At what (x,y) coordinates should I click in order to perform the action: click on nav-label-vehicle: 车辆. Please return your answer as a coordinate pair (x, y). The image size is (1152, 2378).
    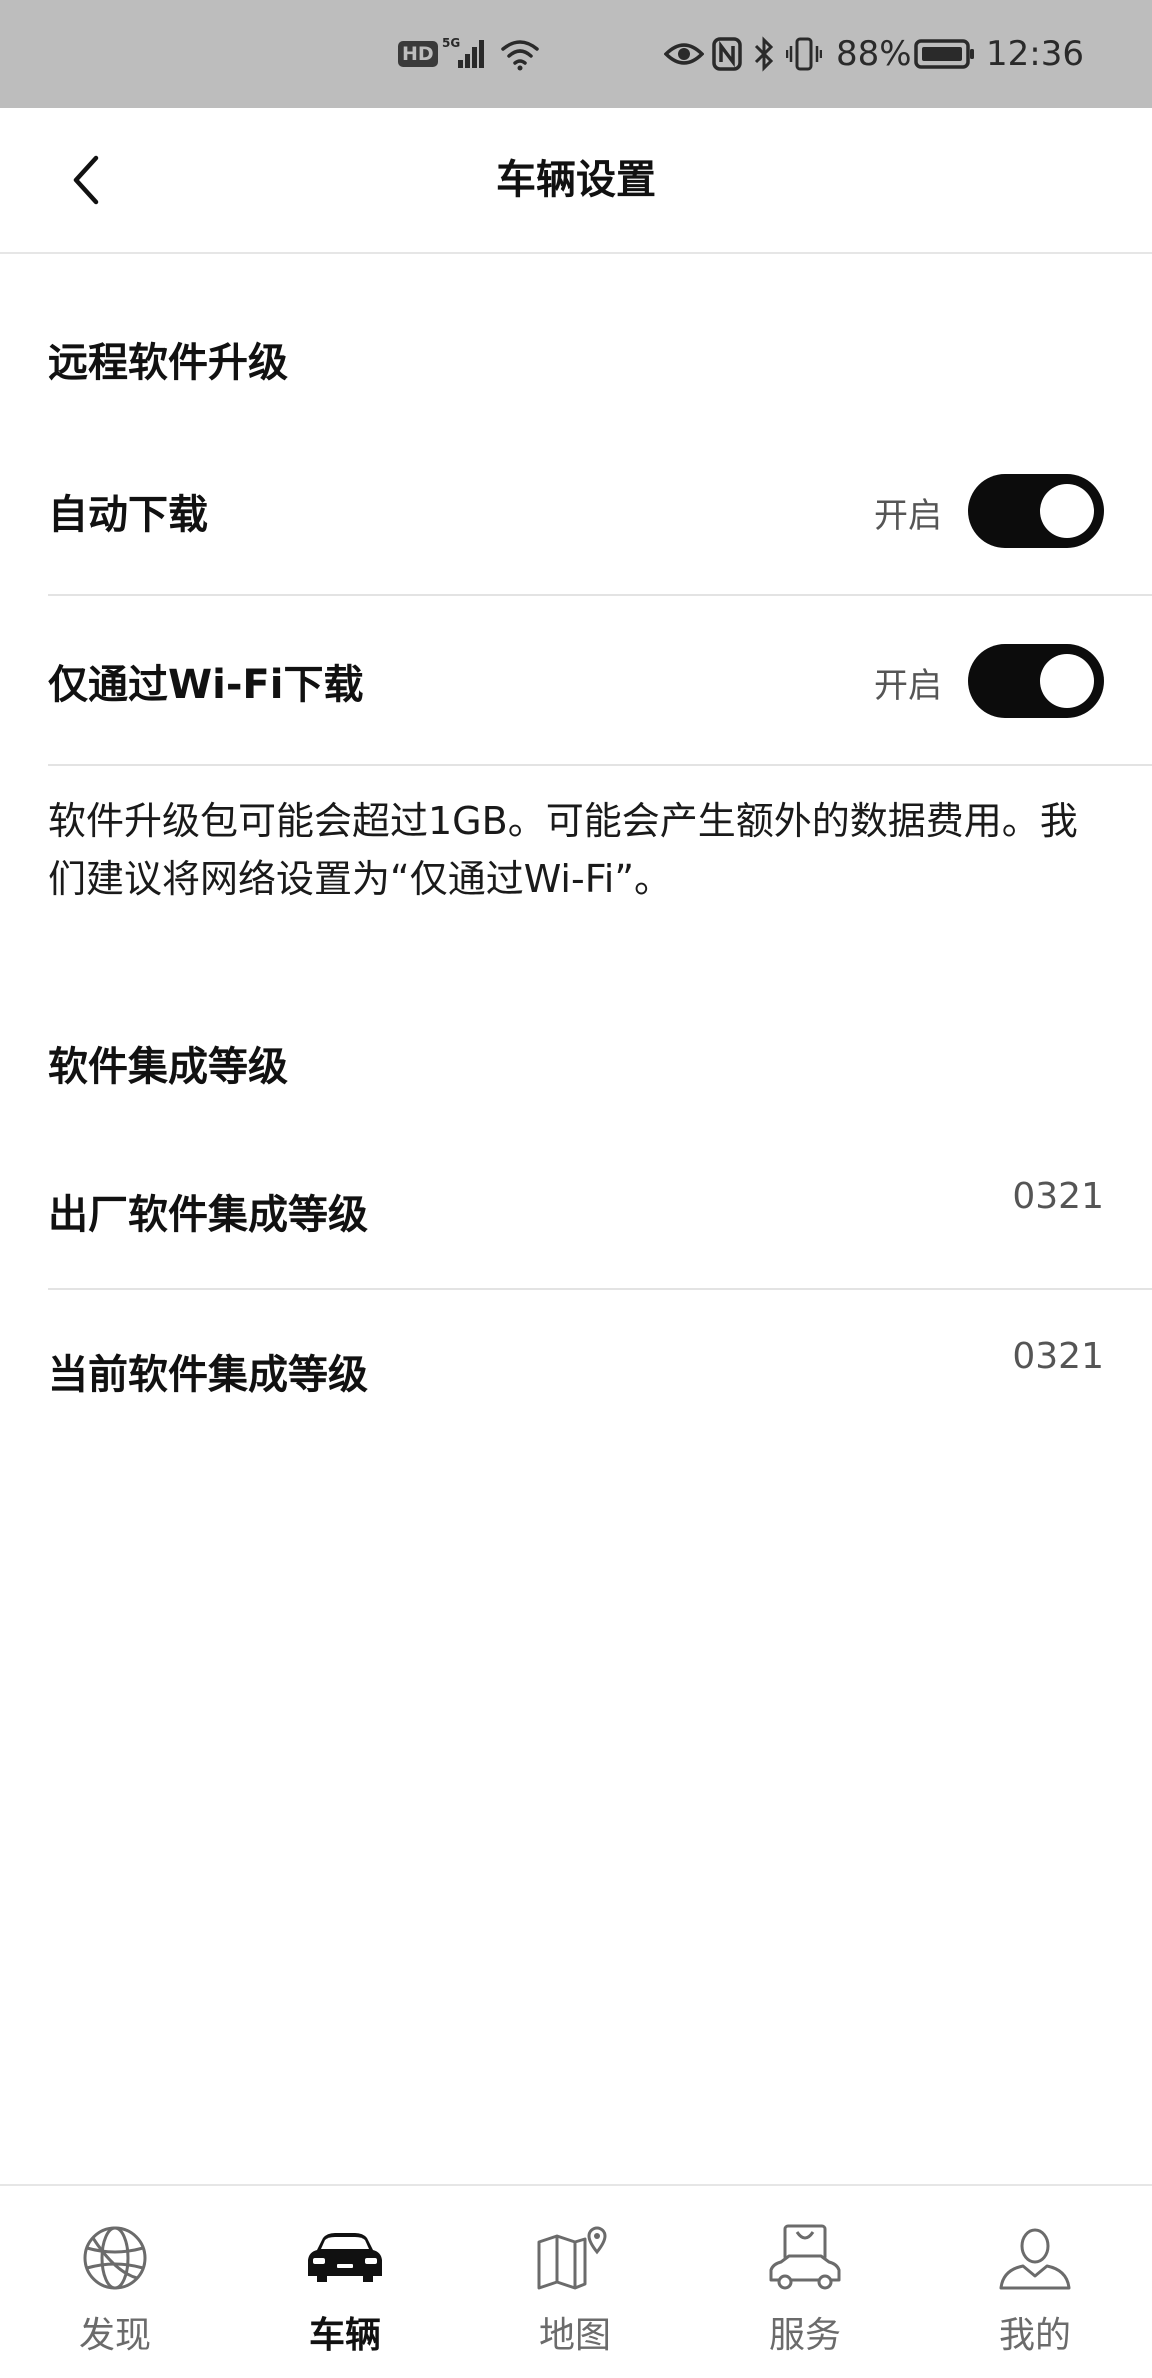
    Looking at the image, I should click on (344, 2335).